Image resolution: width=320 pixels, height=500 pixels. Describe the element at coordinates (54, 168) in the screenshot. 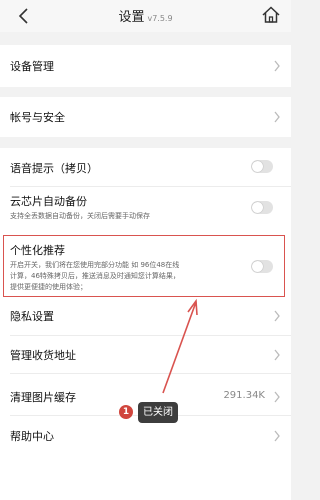

I see `voice-prompt-label: 语音提示（拷贝）` at that location.